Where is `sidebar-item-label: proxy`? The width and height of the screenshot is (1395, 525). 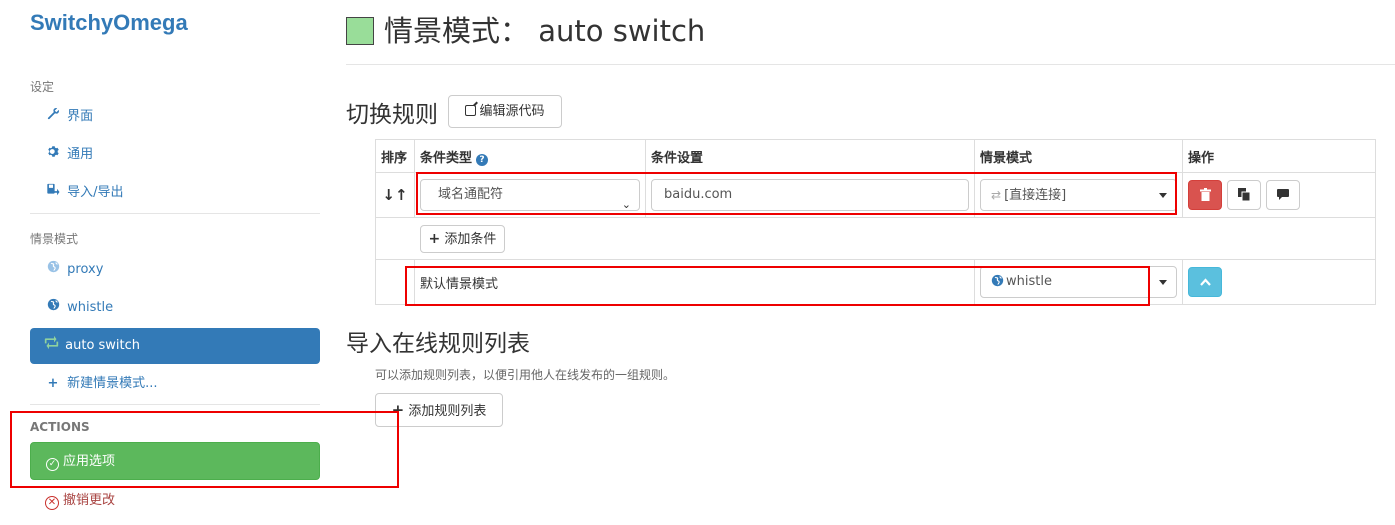
sidebar-item-label: proxy is located at coordinates (85, 269).